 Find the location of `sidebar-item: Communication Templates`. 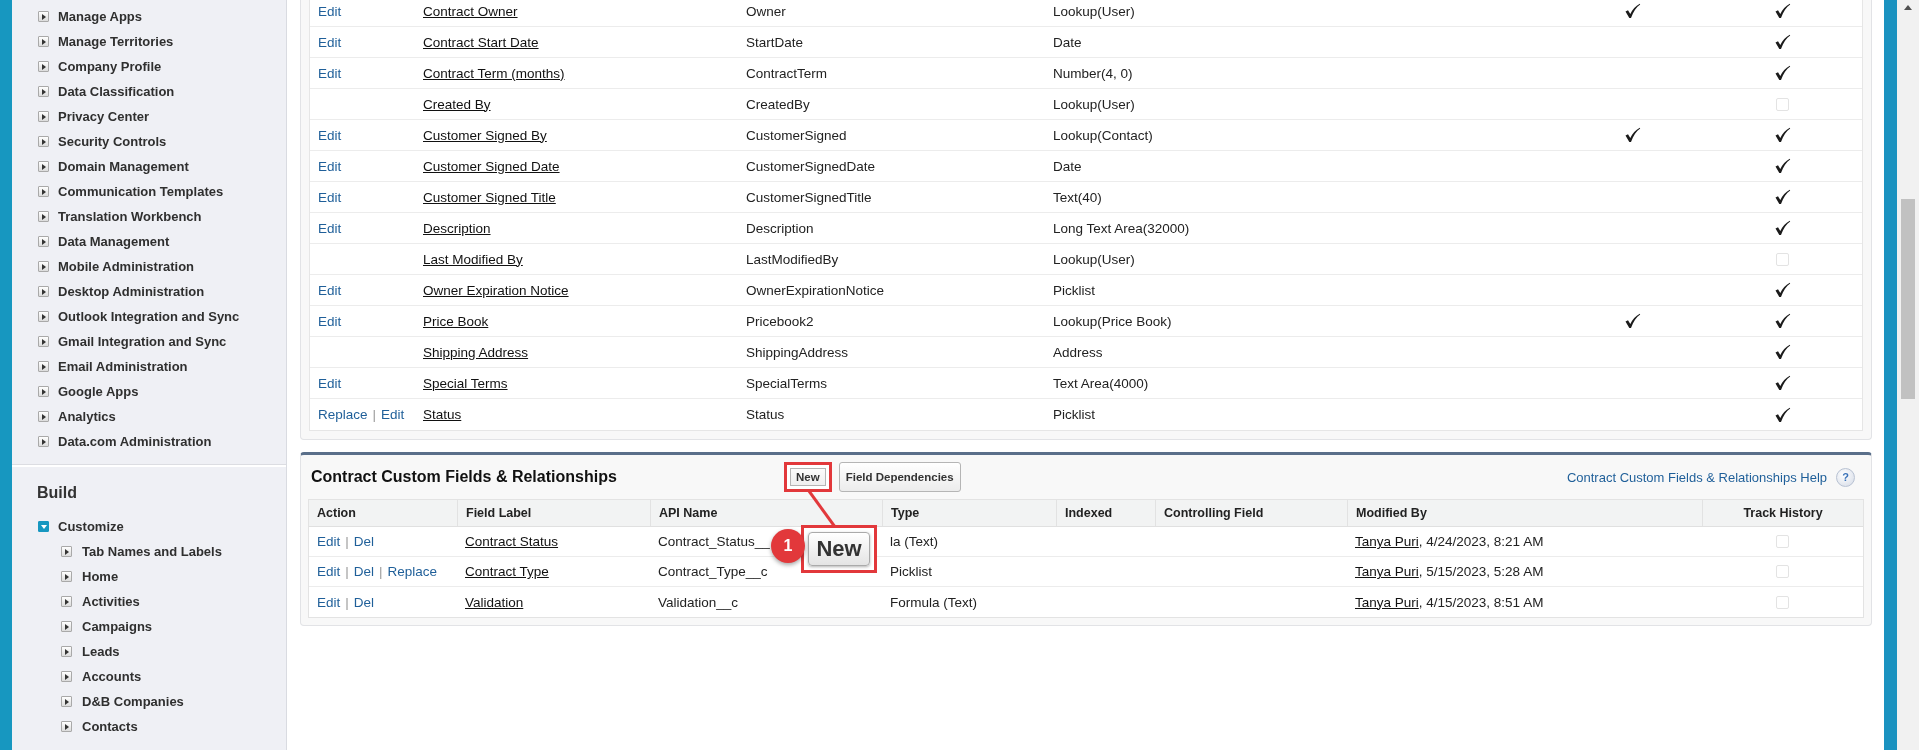

sidebar-item: Communication Templates is located at coordinates (141, 191).